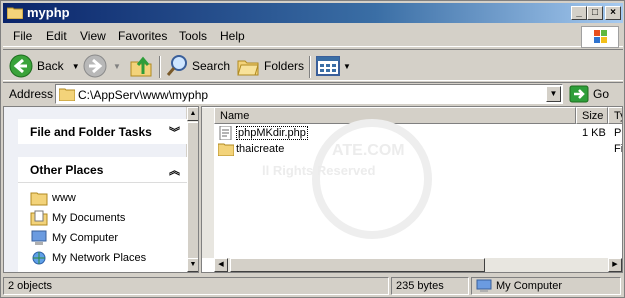  What do you see at coordinates (85, 238) in the screenshot?
I see `place-label: My Computer` at bounding box center [85, 238].